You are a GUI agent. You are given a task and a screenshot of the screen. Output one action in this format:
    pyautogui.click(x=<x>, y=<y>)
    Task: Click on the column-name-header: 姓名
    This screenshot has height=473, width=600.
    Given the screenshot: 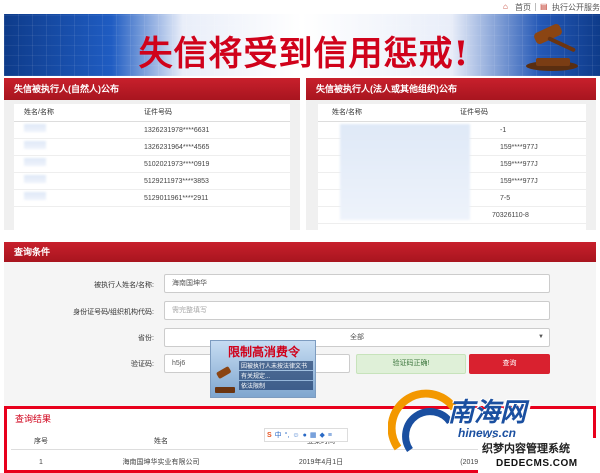 What is the action you would take?
    pyautogui.click(x=161, y=441)
    